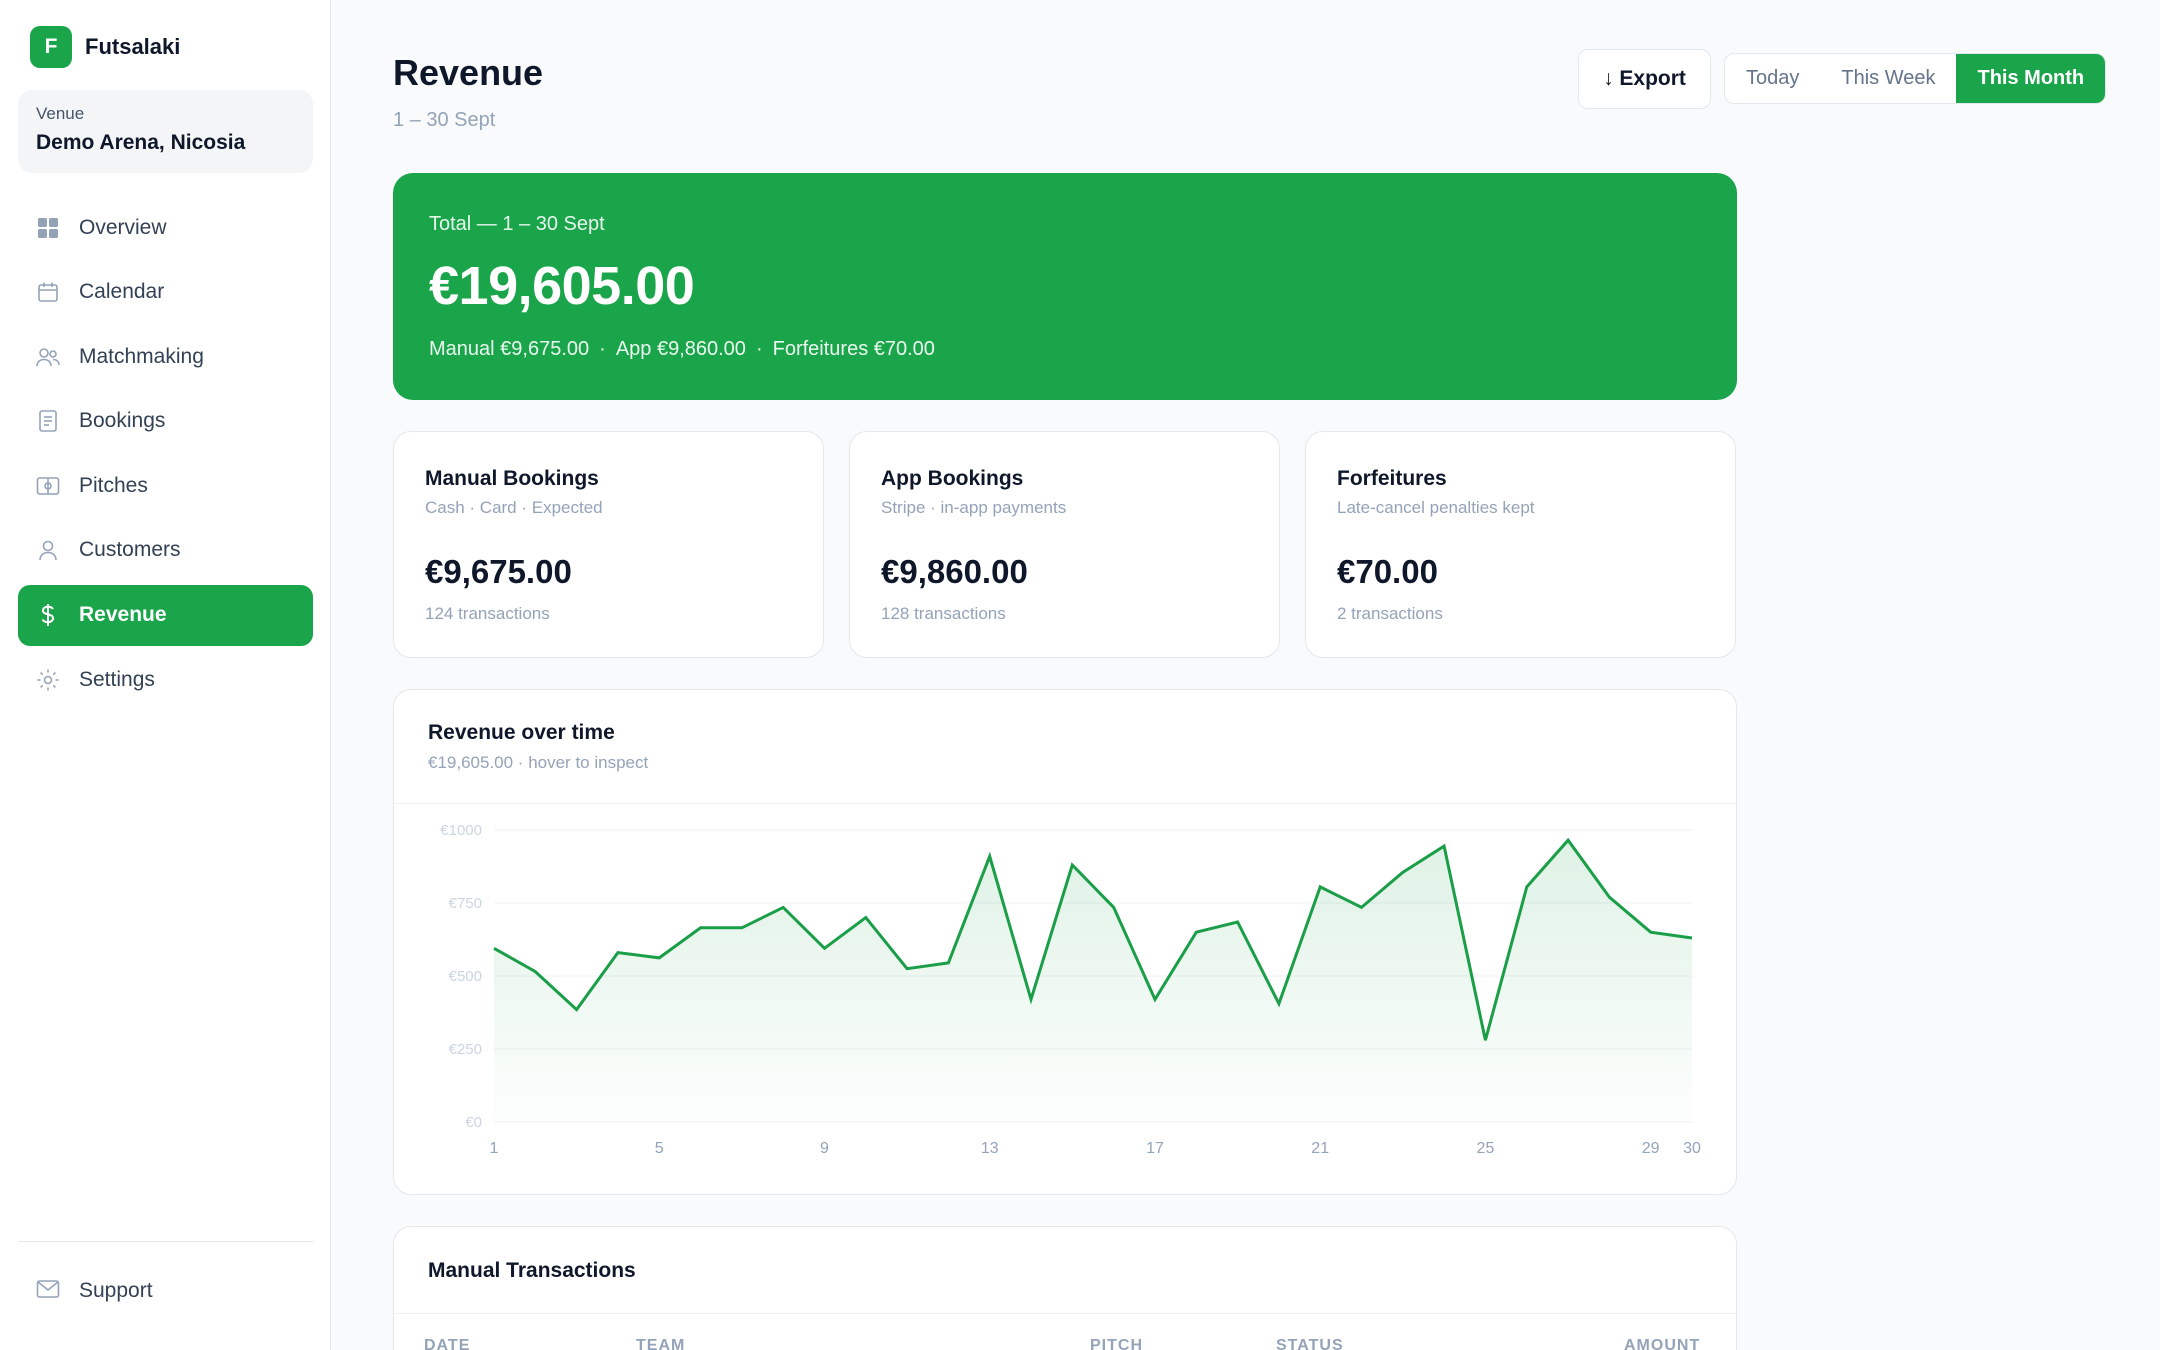  I want to click on x-tick-label: 1, so click(494, 1148).